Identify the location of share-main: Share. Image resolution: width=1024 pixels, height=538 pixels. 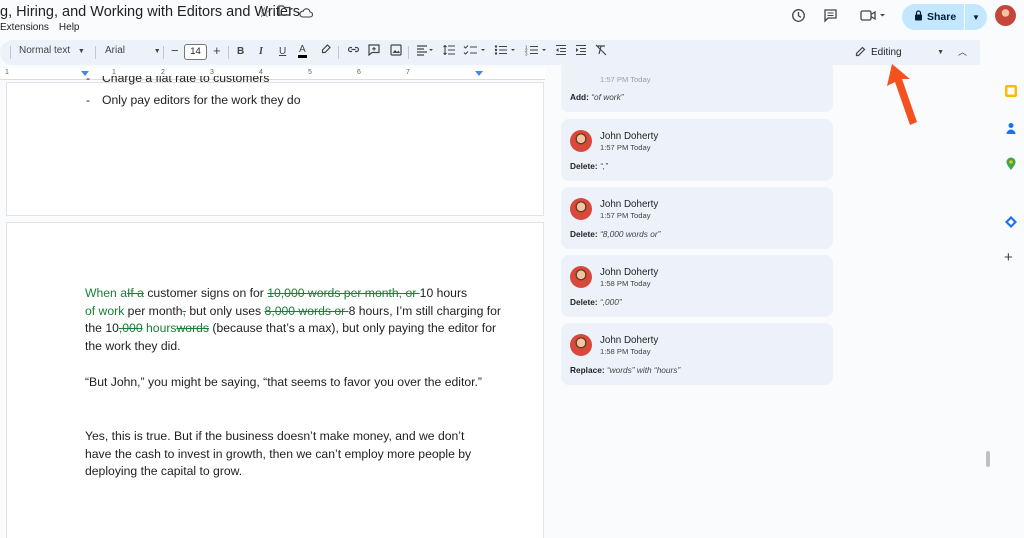
(933, 17).